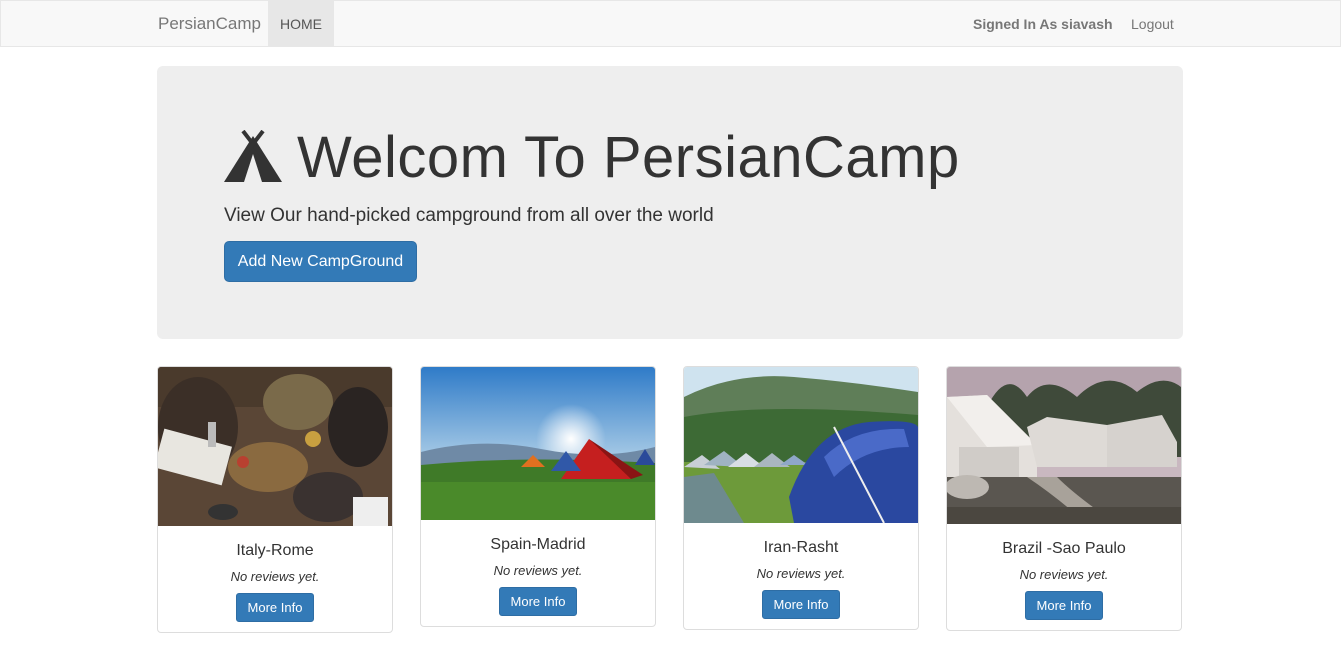  Describe the element at coordinates (275, 550) in the screenshot. I see `campground-name: Italy-Rome` at that location.